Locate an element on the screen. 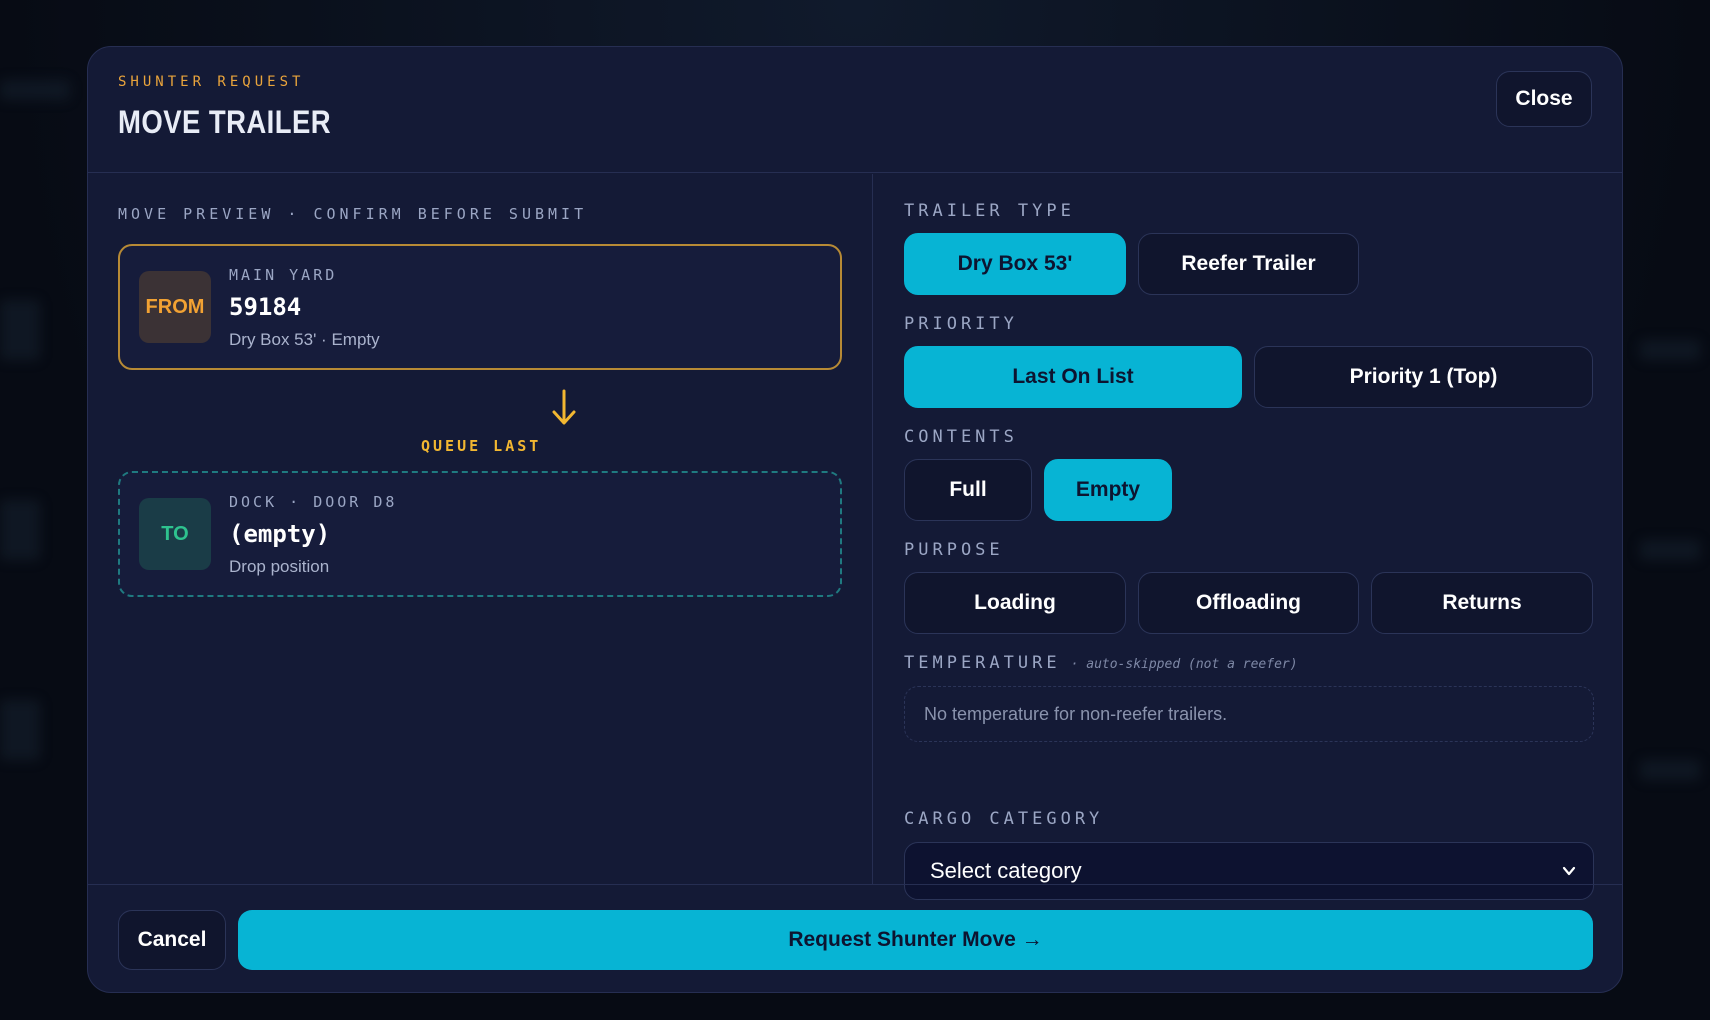 The height and width of the screenshot is (1020, 1710). arrow-down-icon is located at coordinates (564, 407).